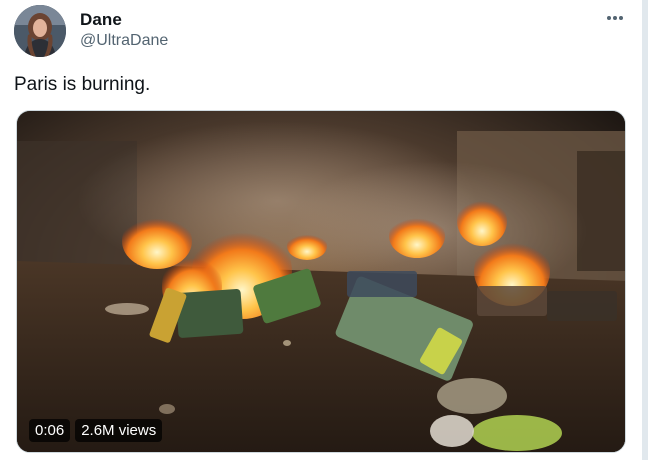  I want to click on view-count: 2.6M views, so click(119, 430).